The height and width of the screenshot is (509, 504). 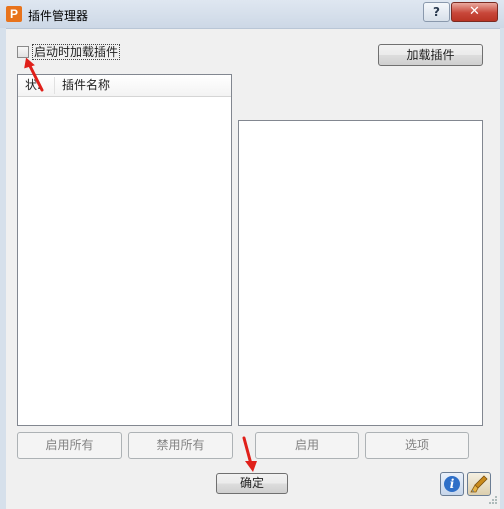 I want to click on window-title: 插件管理器, so click(x=58, y=16).